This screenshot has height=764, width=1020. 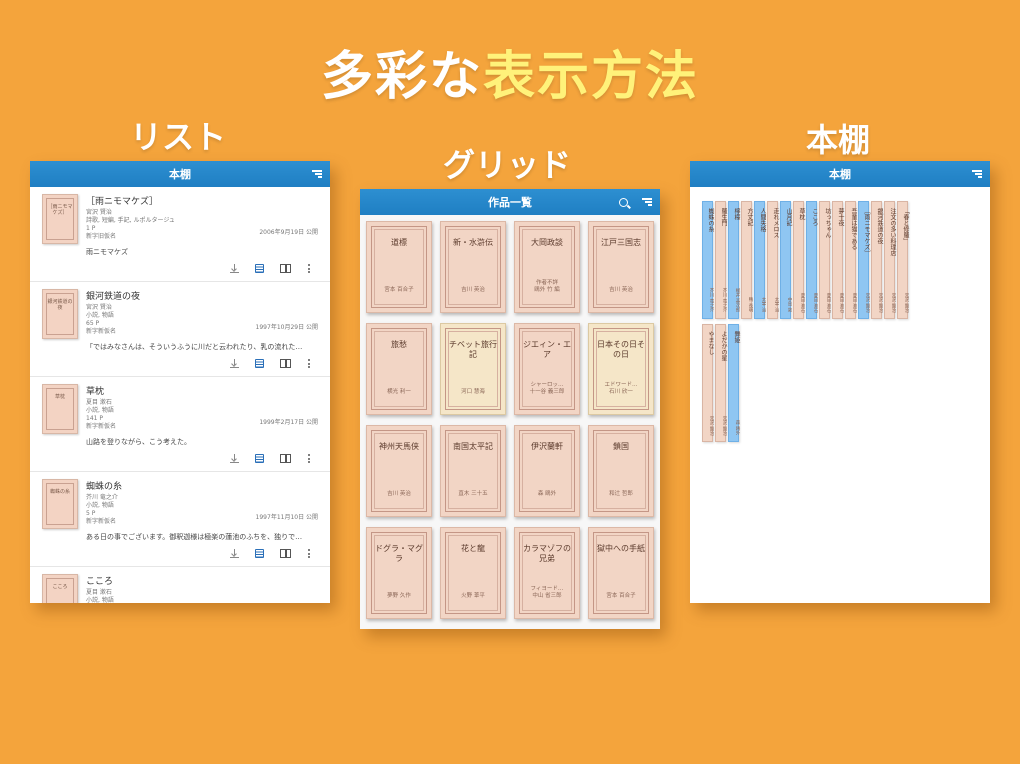 What do you see at coordinates (801, 214) in the screenshot?
I see `spine-title: 草枕` at bounding box center [801, 214].